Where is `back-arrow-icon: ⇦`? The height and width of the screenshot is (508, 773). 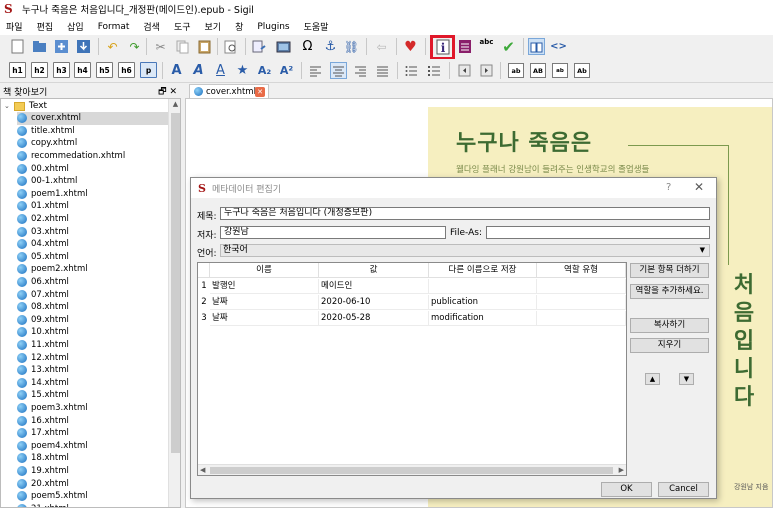 back-arrow-icon: ⇦ is located at coordinates (381, 46).